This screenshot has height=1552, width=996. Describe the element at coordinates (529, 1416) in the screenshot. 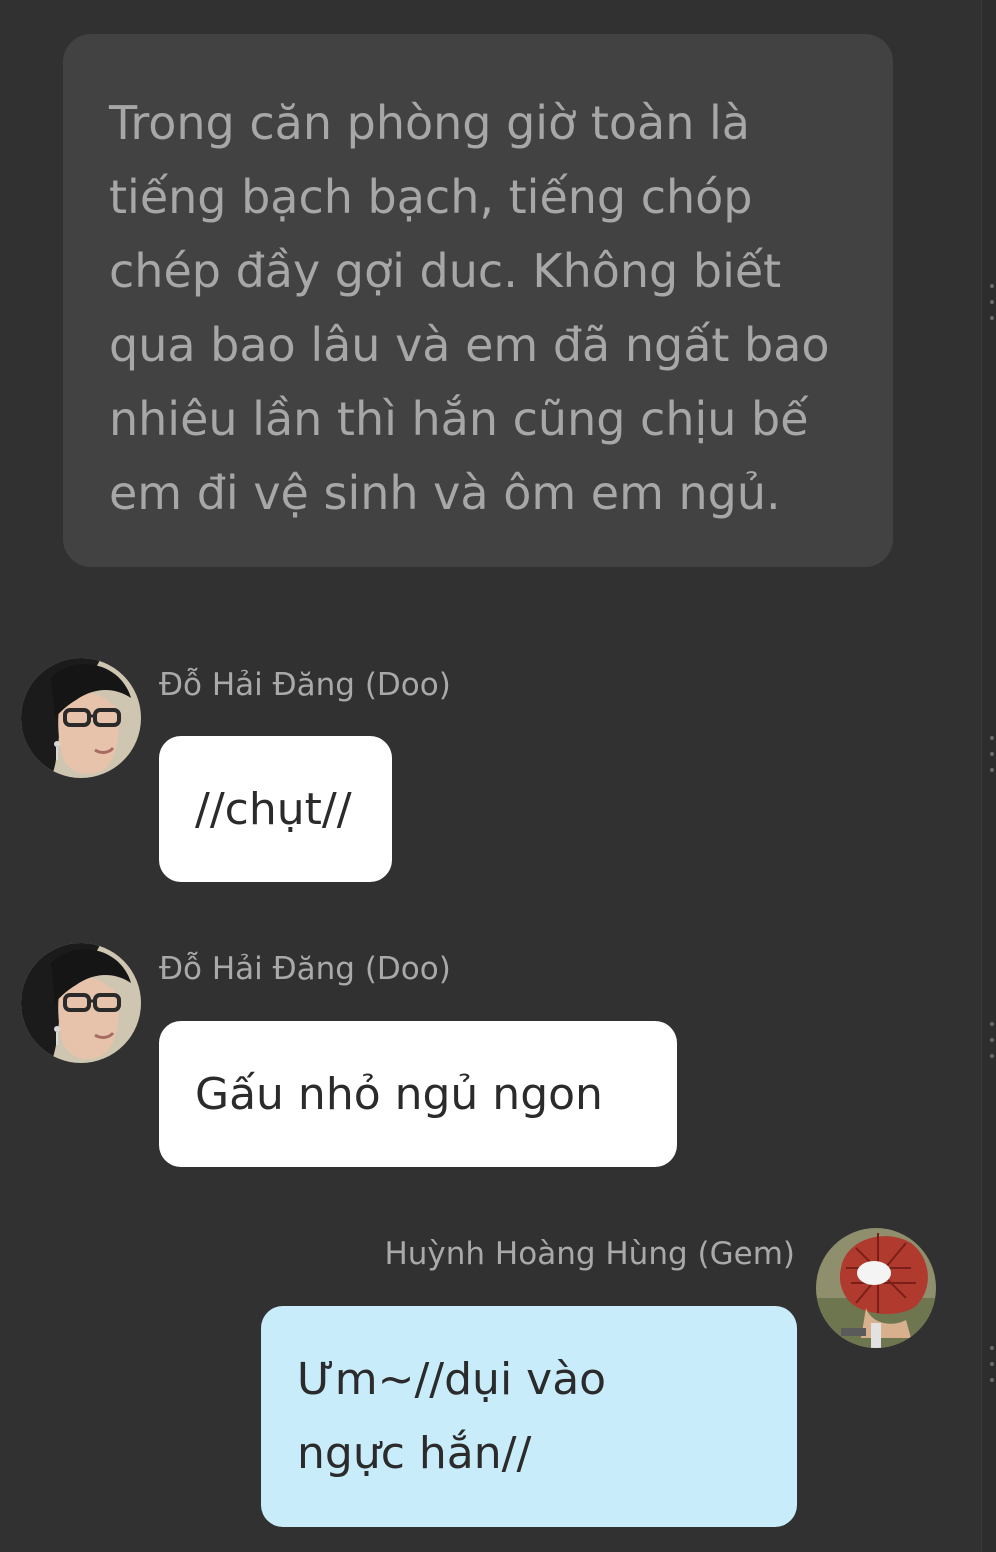

I see `message-bubble: Ưm~//dụi vào ngực hắn//` at that location.